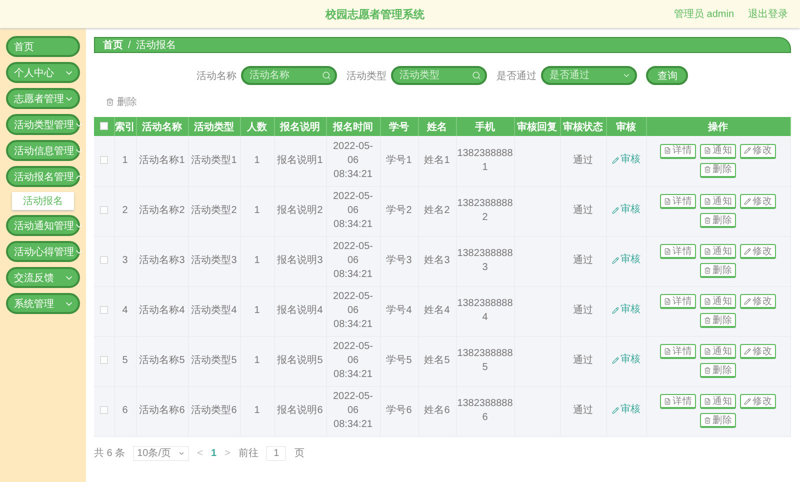 Image resolution: width=800 pixels, height=482 pixels. I want to click on query-button: 查询, so click(667, 75).